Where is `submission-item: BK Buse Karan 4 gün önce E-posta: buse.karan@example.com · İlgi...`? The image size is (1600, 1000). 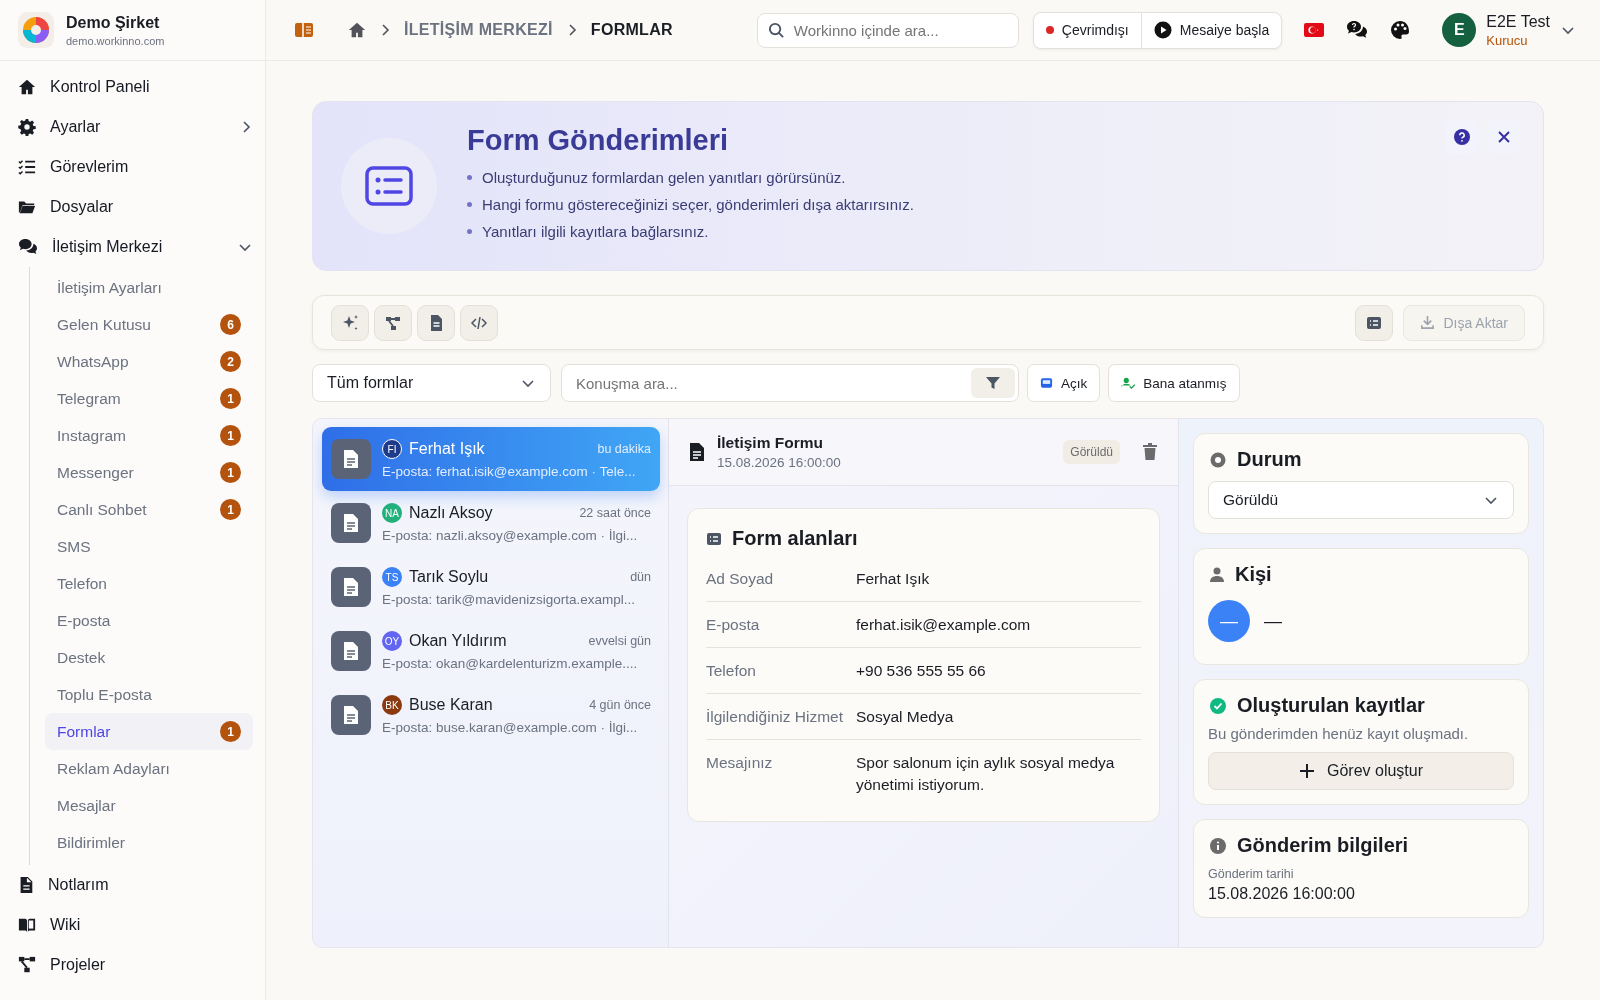
submission-item: BK Buse Karan 4 gün önce E-posta: buse.karan@example.com · İlgi... is located at coordinates (491, 715).